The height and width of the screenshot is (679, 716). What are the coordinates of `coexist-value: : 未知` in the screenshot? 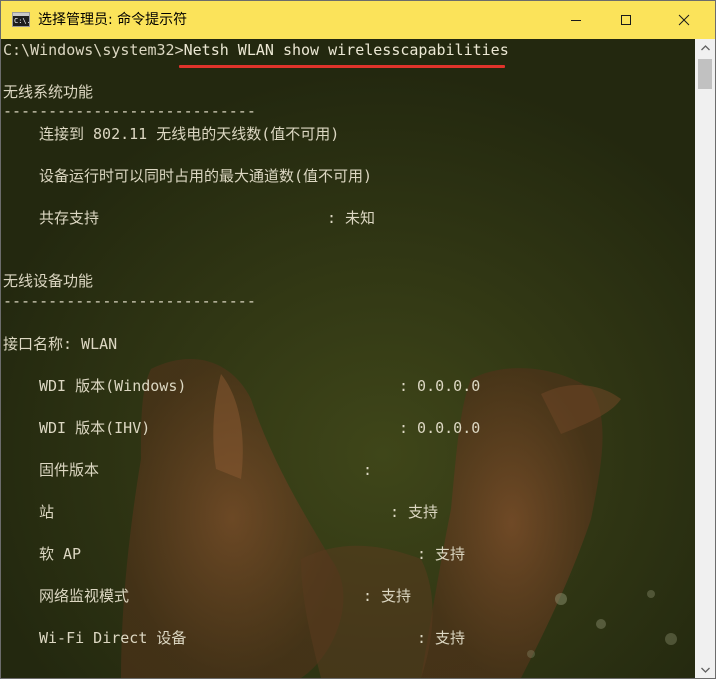 It's located at (351, 218).